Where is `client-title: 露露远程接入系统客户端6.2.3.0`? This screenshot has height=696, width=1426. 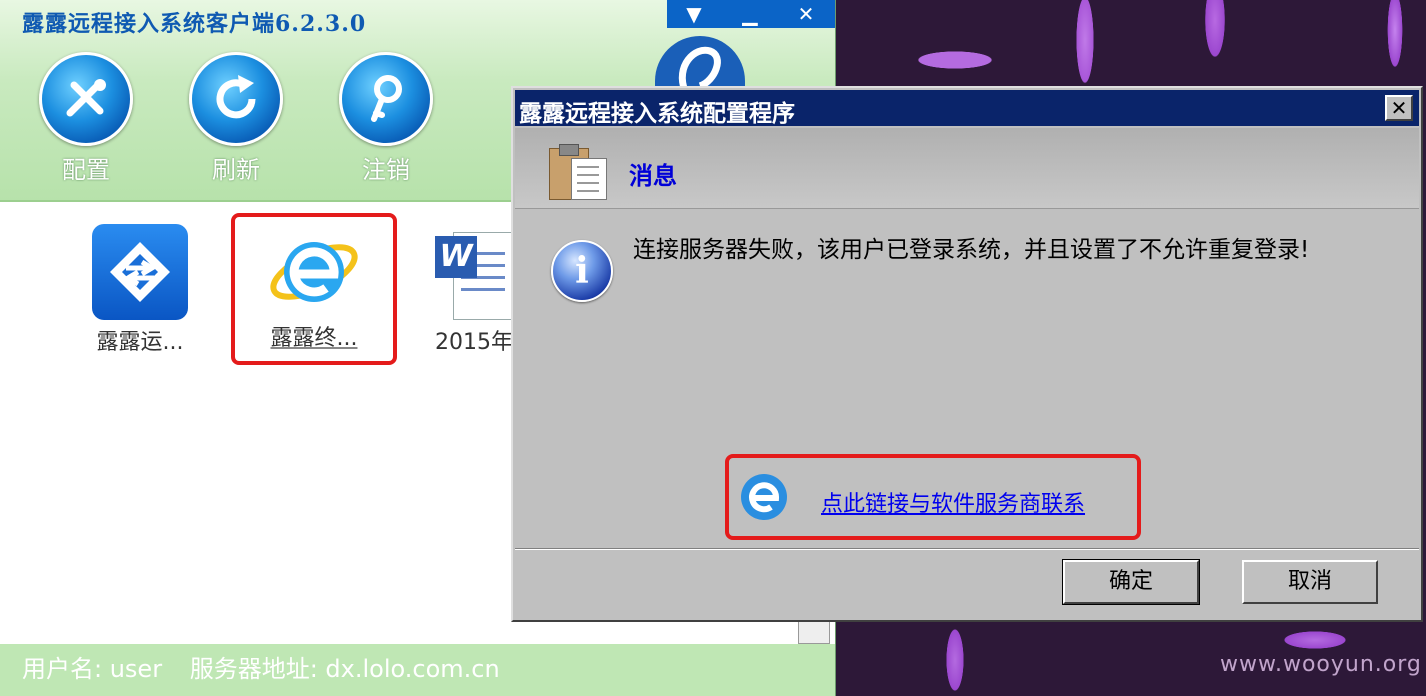 client-title: 露露远程接入系统客户端6.2.3.0 is located at coordinates (194, 24).